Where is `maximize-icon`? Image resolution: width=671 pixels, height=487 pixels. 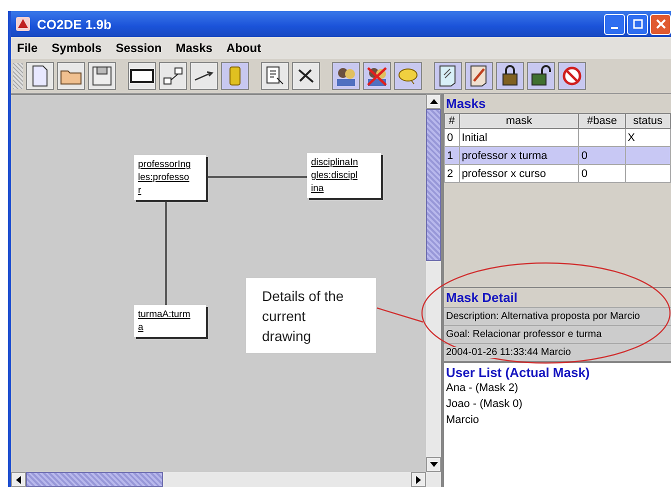
maximize-icon is located at coordinates (637, 24).